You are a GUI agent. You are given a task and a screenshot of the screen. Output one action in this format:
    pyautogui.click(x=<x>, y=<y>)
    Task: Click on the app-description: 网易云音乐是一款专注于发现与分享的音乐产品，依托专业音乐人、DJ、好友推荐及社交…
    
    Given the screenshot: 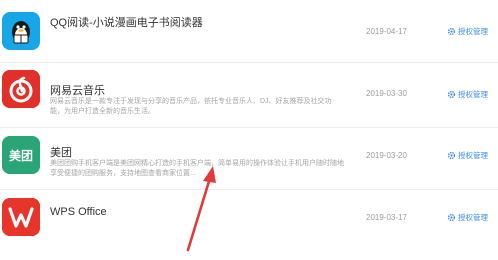 What is the action you would take?
    pyautogui.click(x=191, y=106)
    